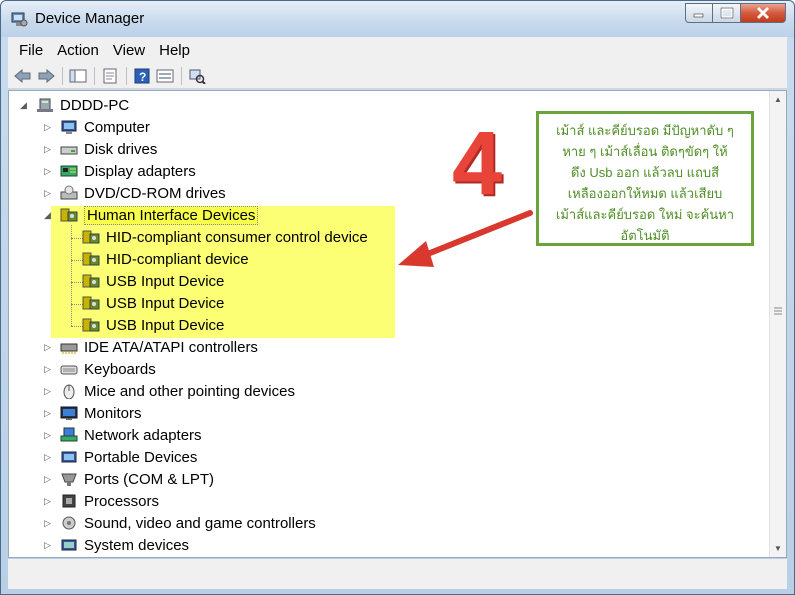 This screenshot has height=595, width=795. Describe the element at coordinates (180, 523) in the screenshot. I see `tree-category: ▷ Sound, video and game controllers` at that location.